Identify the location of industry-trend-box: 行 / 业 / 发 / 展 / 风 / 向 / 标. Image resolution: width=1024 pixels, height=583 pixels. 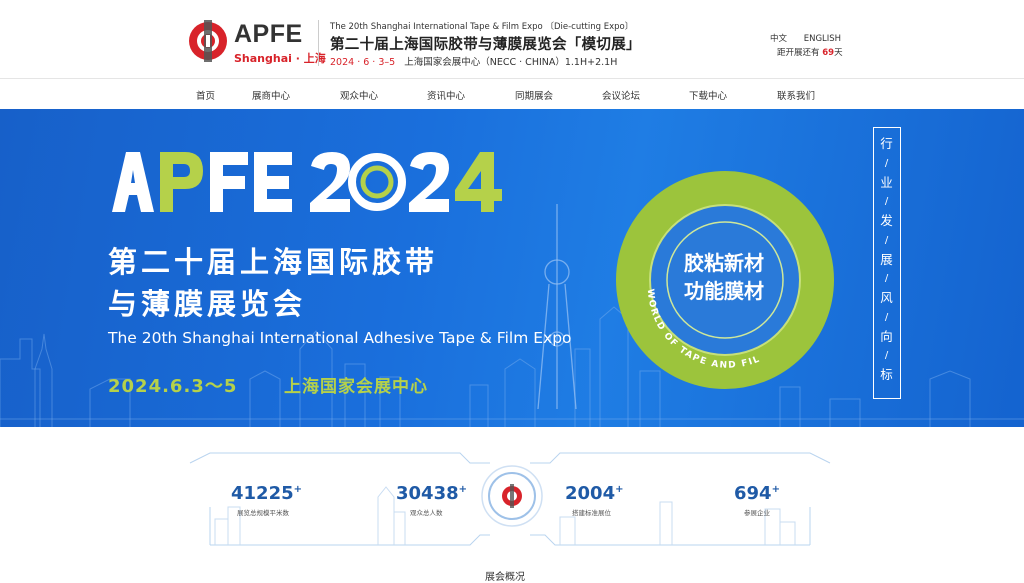
(887, 263).